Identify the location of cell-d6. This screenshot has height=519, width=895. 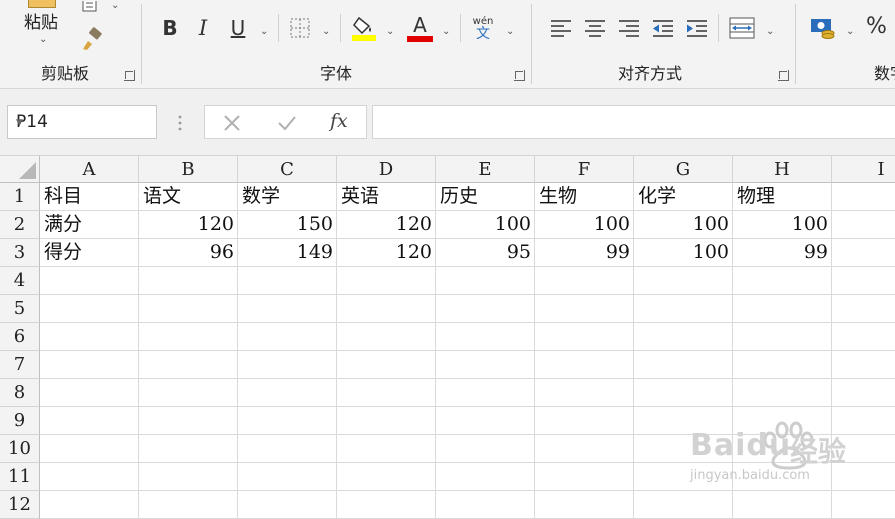
(386, 337).